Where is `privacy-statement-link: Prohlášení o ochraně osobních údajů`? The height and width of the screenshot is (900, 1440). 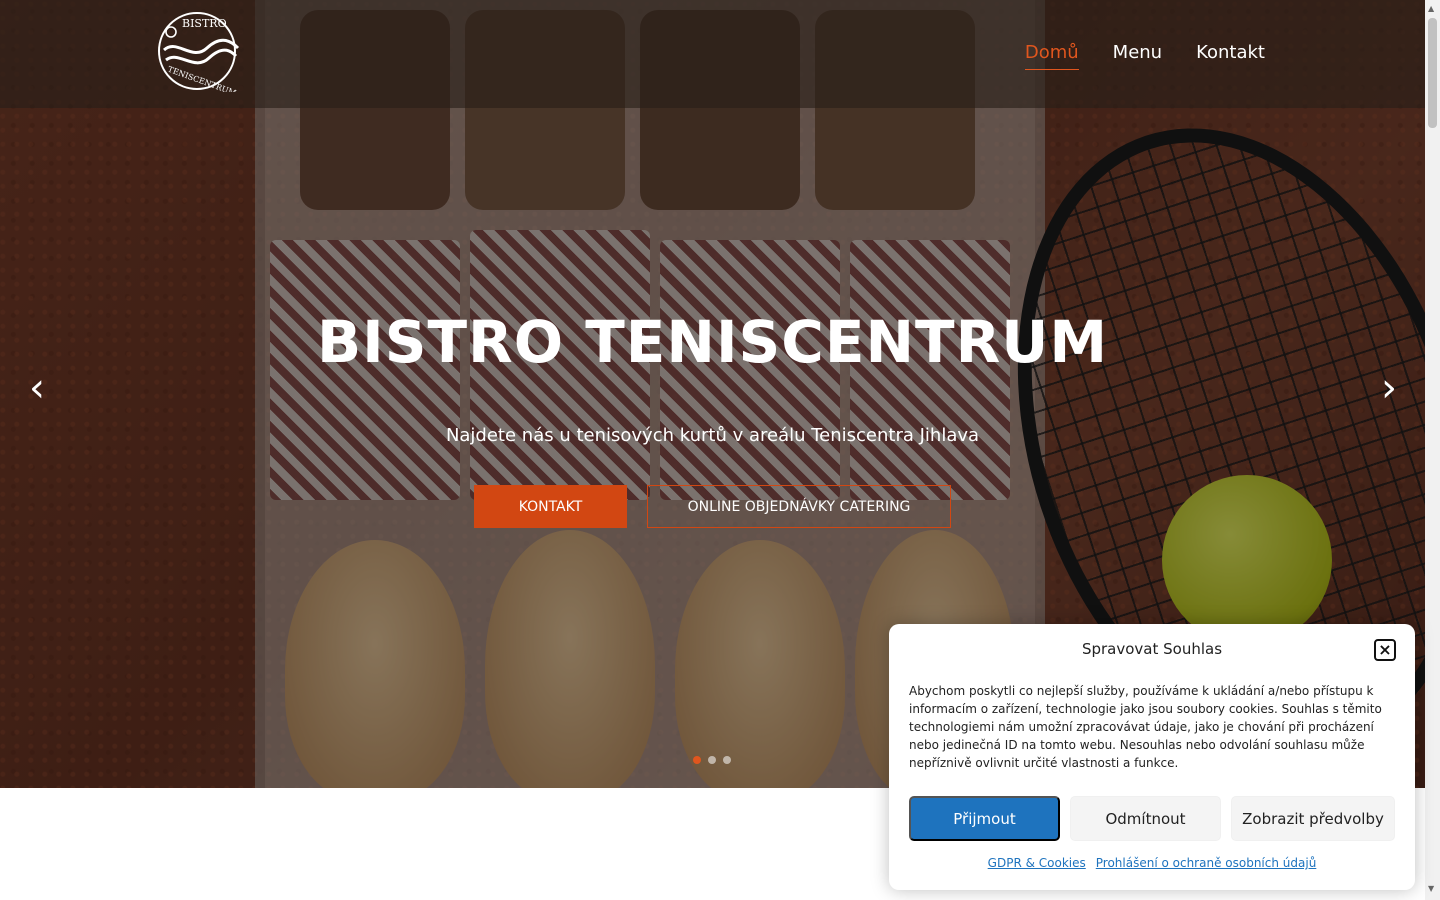 privacy-statement-link: Prohlášení o ochraně osobních údajů is located at coordinates (1206, 863).